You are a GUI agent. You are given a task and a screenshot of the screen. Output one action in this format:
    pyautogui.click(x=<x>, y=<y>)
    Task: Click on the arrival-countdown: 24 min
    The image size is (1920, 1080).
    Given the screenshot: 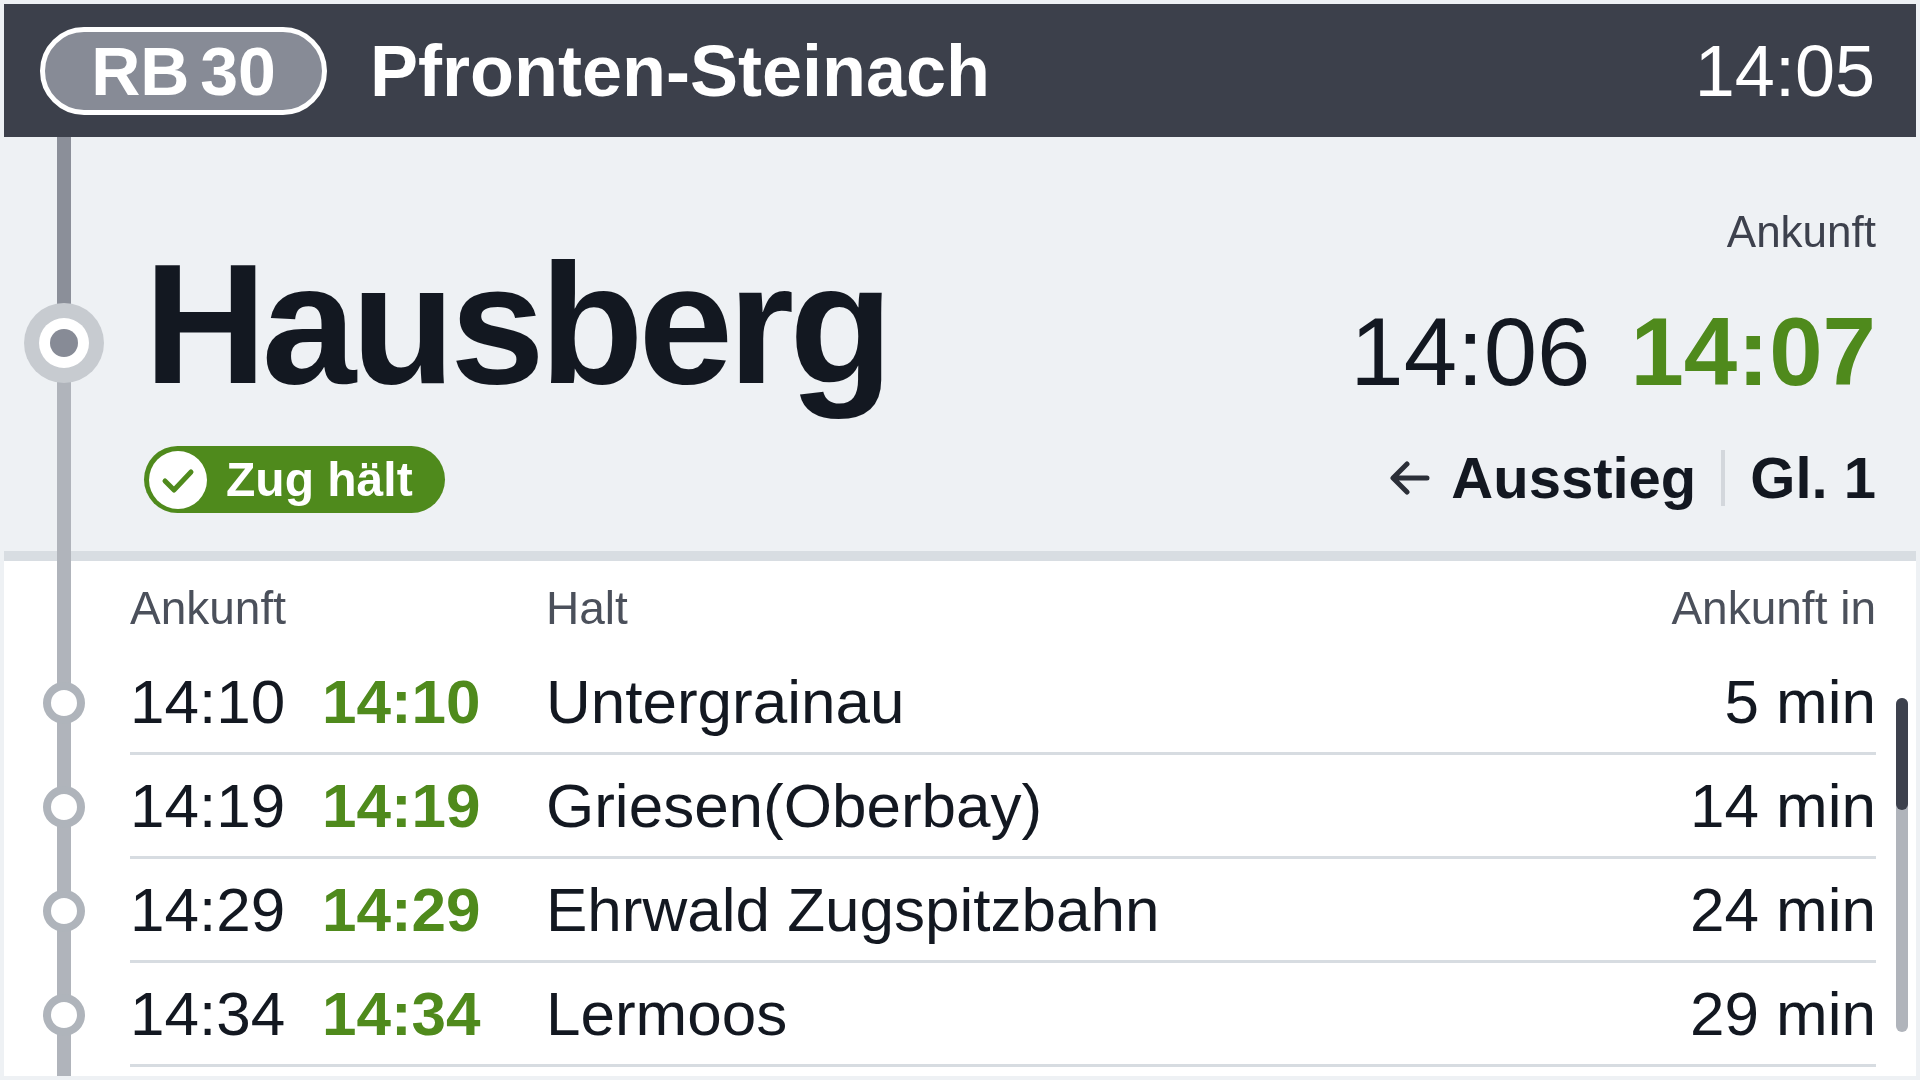 What is the action you would take?
    pyautogui.click(x=1782, y=909)
    